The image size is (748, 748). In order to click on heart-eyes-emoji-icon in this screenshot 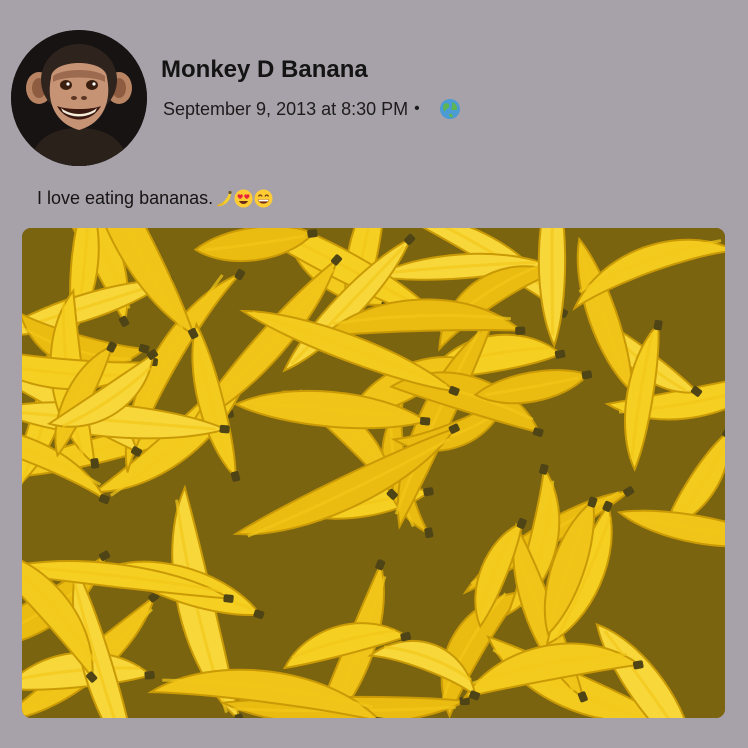, I will do `click(243, 198)`.